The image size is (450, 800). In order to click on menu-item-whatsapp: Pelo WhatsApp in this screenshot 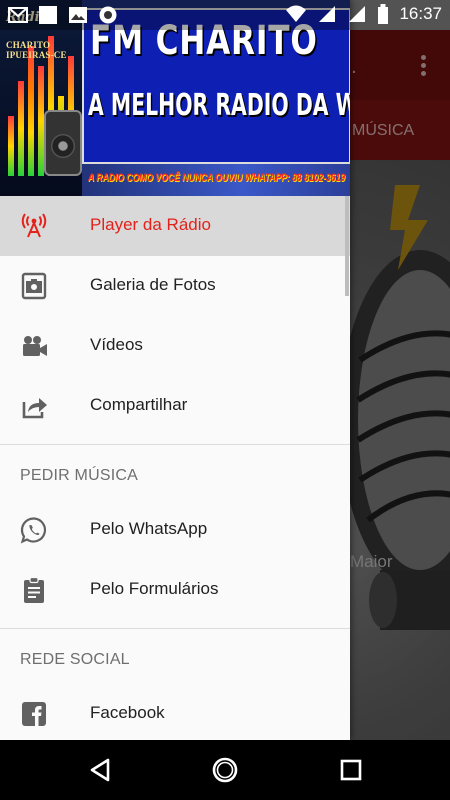, I will do `click(175, 530)`.